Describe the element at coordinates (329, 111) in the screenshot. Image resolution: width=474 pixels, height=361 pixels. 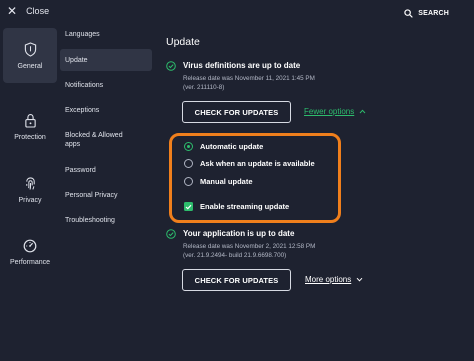
I see `fewer-options-label: Fewer options` at that location.